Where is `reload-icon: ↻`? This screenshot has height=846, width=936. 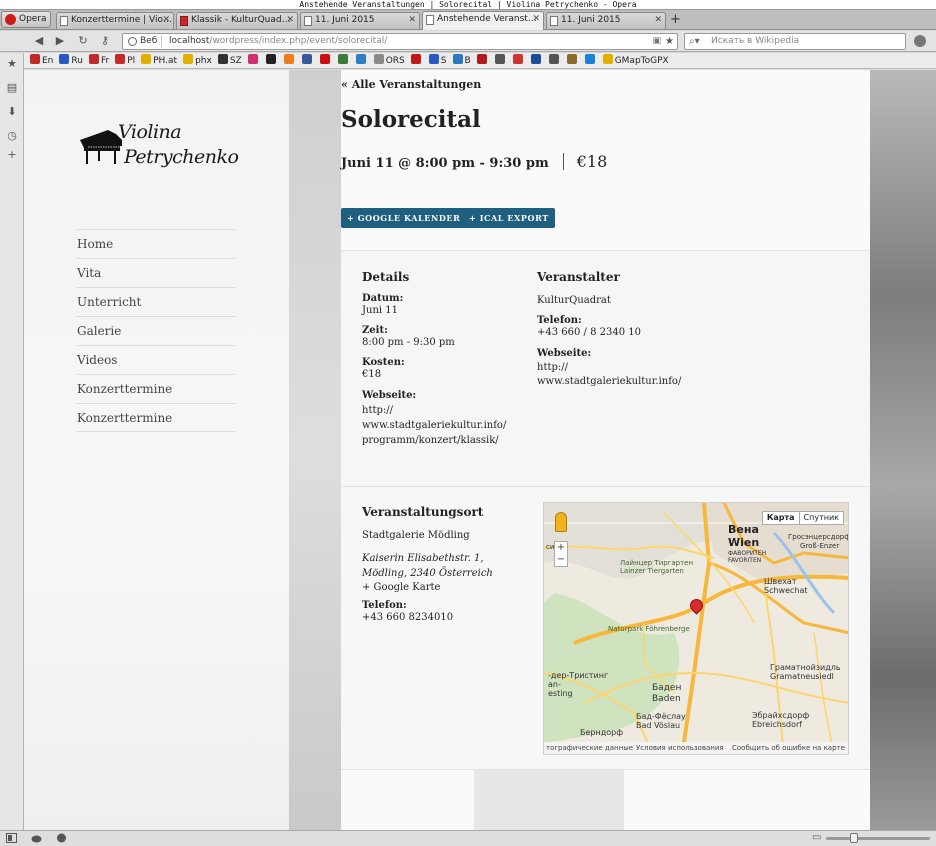 reload-icon: ↻ is located at coordinates (83, 41).